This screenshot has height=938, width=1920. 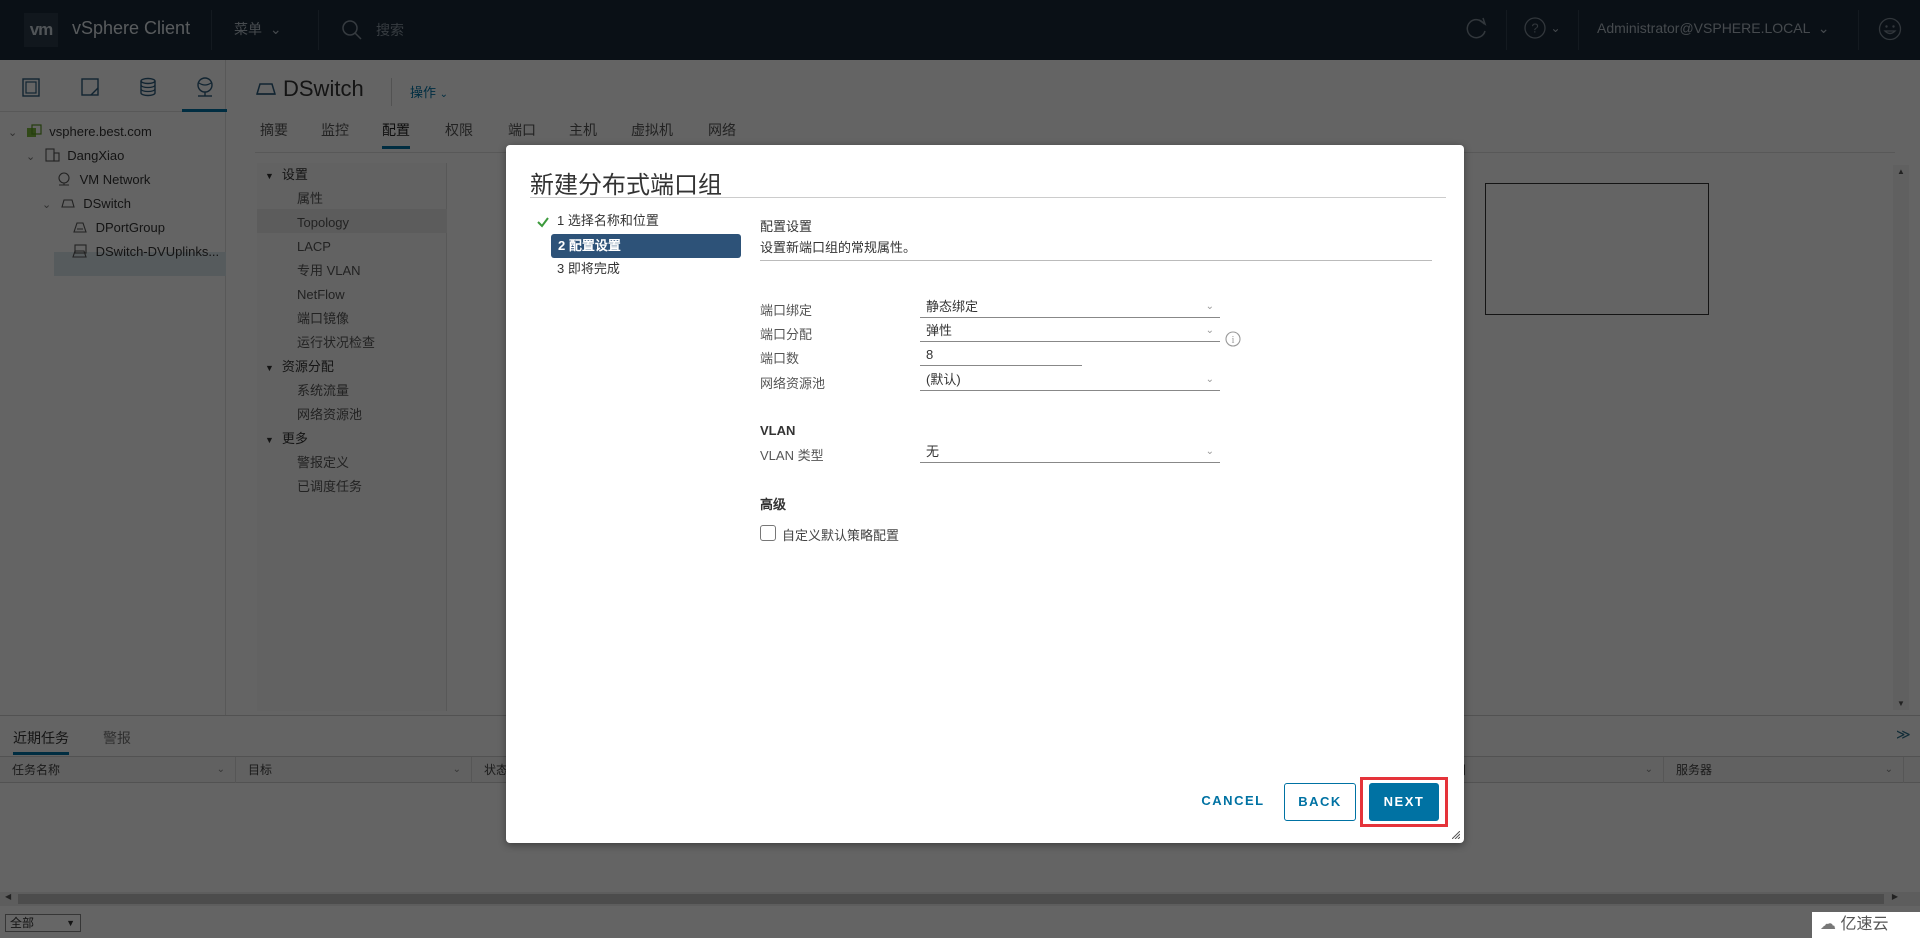 What do you see at coordinates (838, 247) in the screenshot?
I see `section-description: 设置新端口组的常规属性。` at bounding box center [838, 247].